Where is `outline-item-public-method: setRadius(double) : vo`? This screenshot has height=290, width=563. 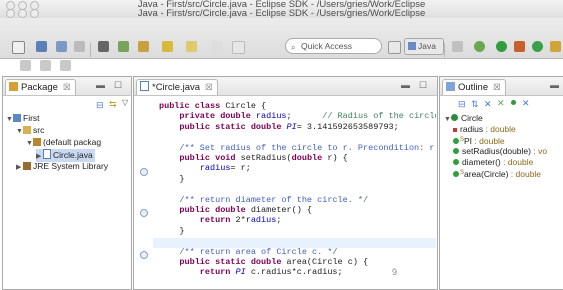 outline-item-public-method: setRadius(double) : vo is located at coordinates (500, 151).